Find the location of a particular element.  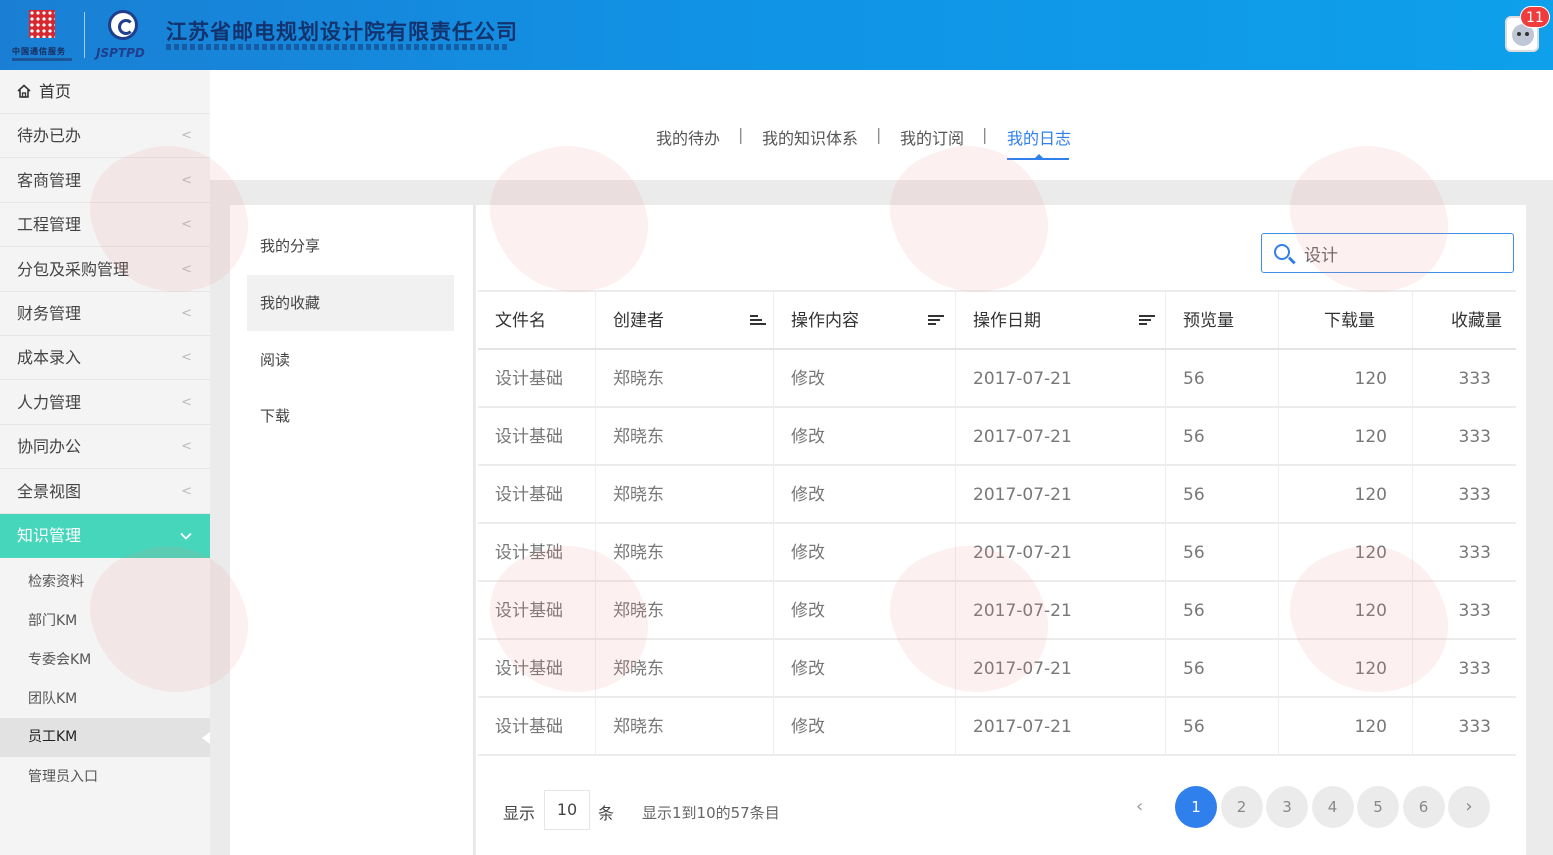

notification-badge: 11 is located at coordinates (1535, 17).